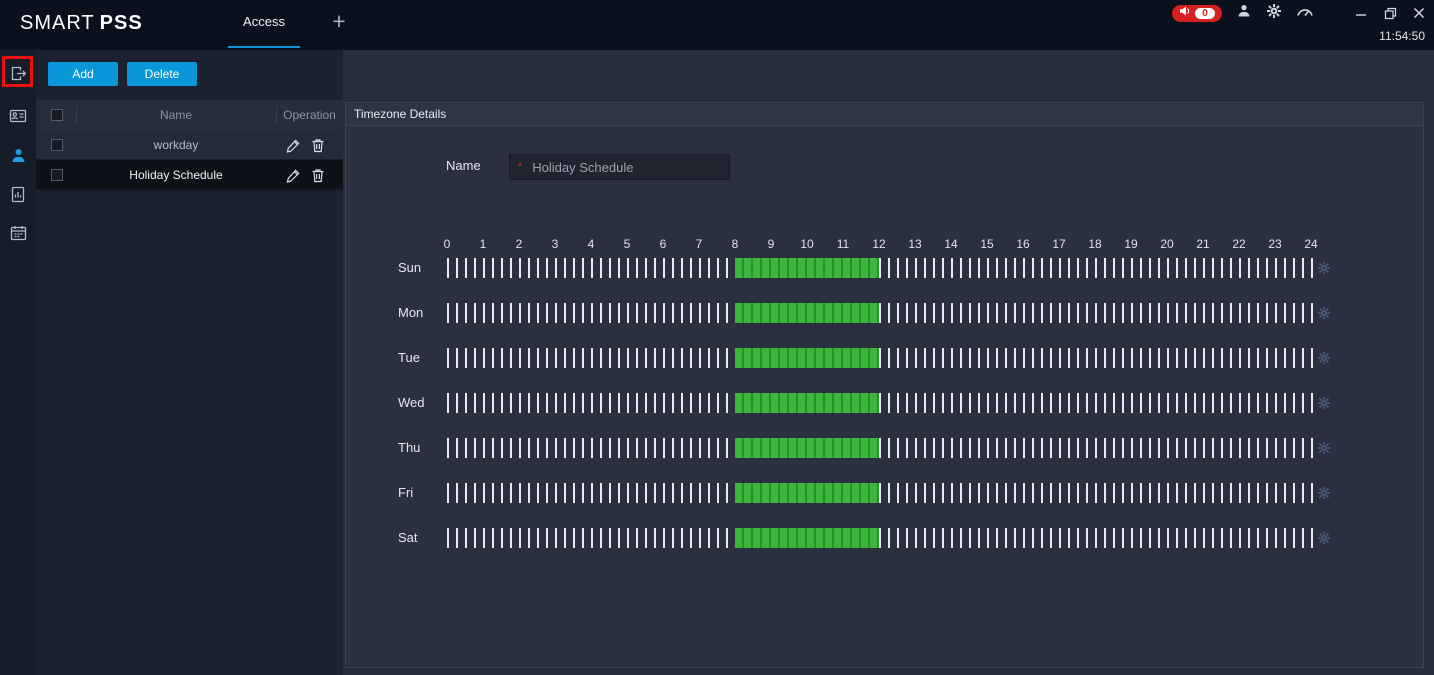  I want to click on name-field-label: Name, so click(463, 165).